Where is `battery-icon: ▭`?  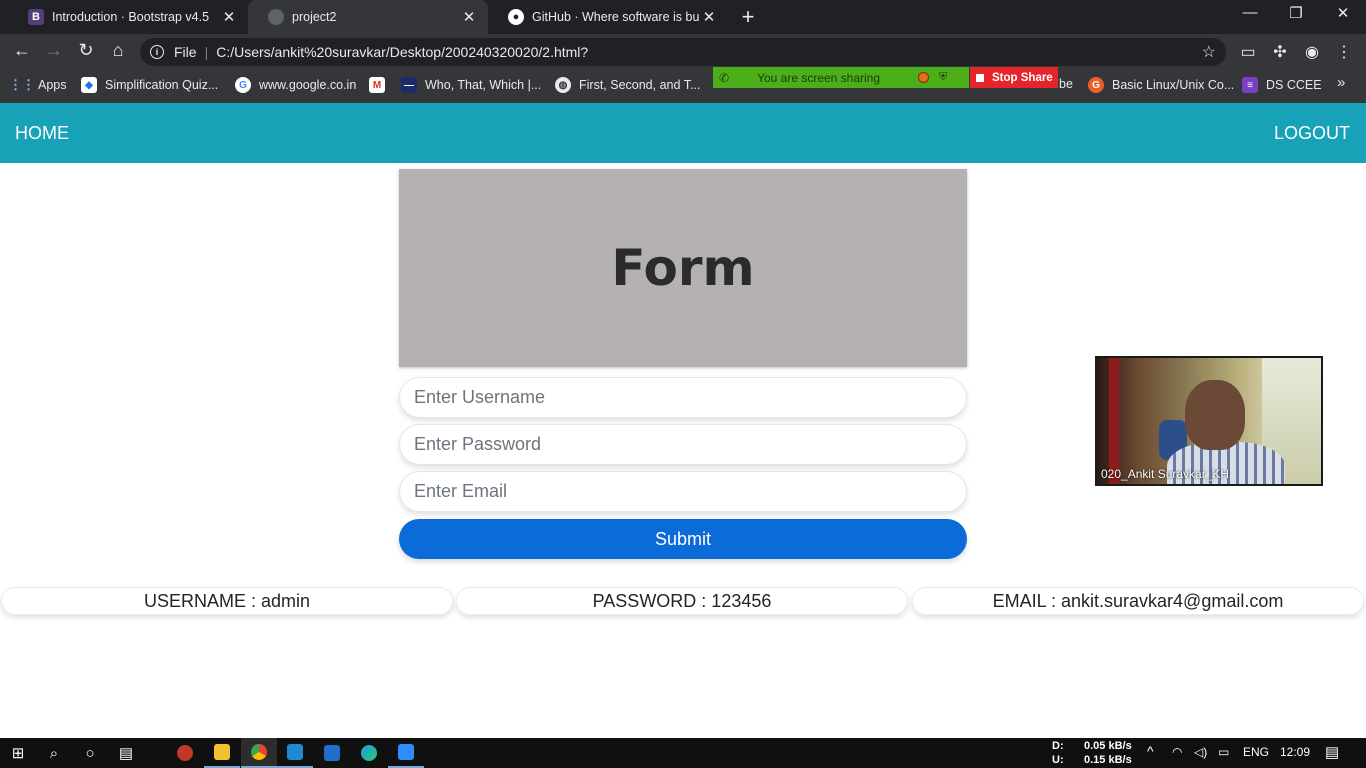
battery-icon: ▭ is located at coordinates (1223, 752).